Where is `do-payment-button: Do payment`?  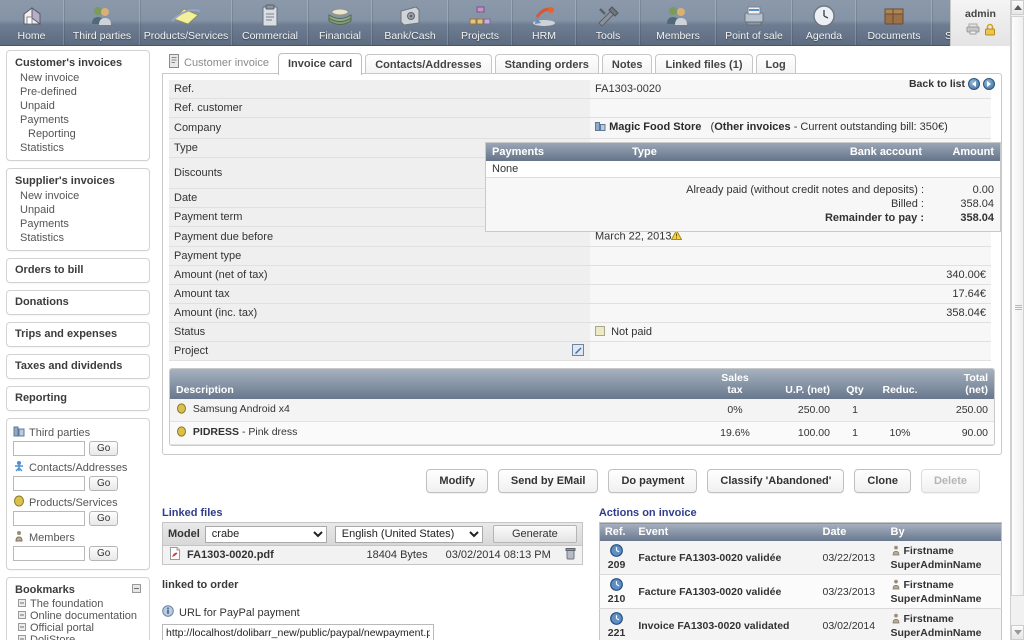
do-payment-button: Do payment is located at coordinates (653, 481).